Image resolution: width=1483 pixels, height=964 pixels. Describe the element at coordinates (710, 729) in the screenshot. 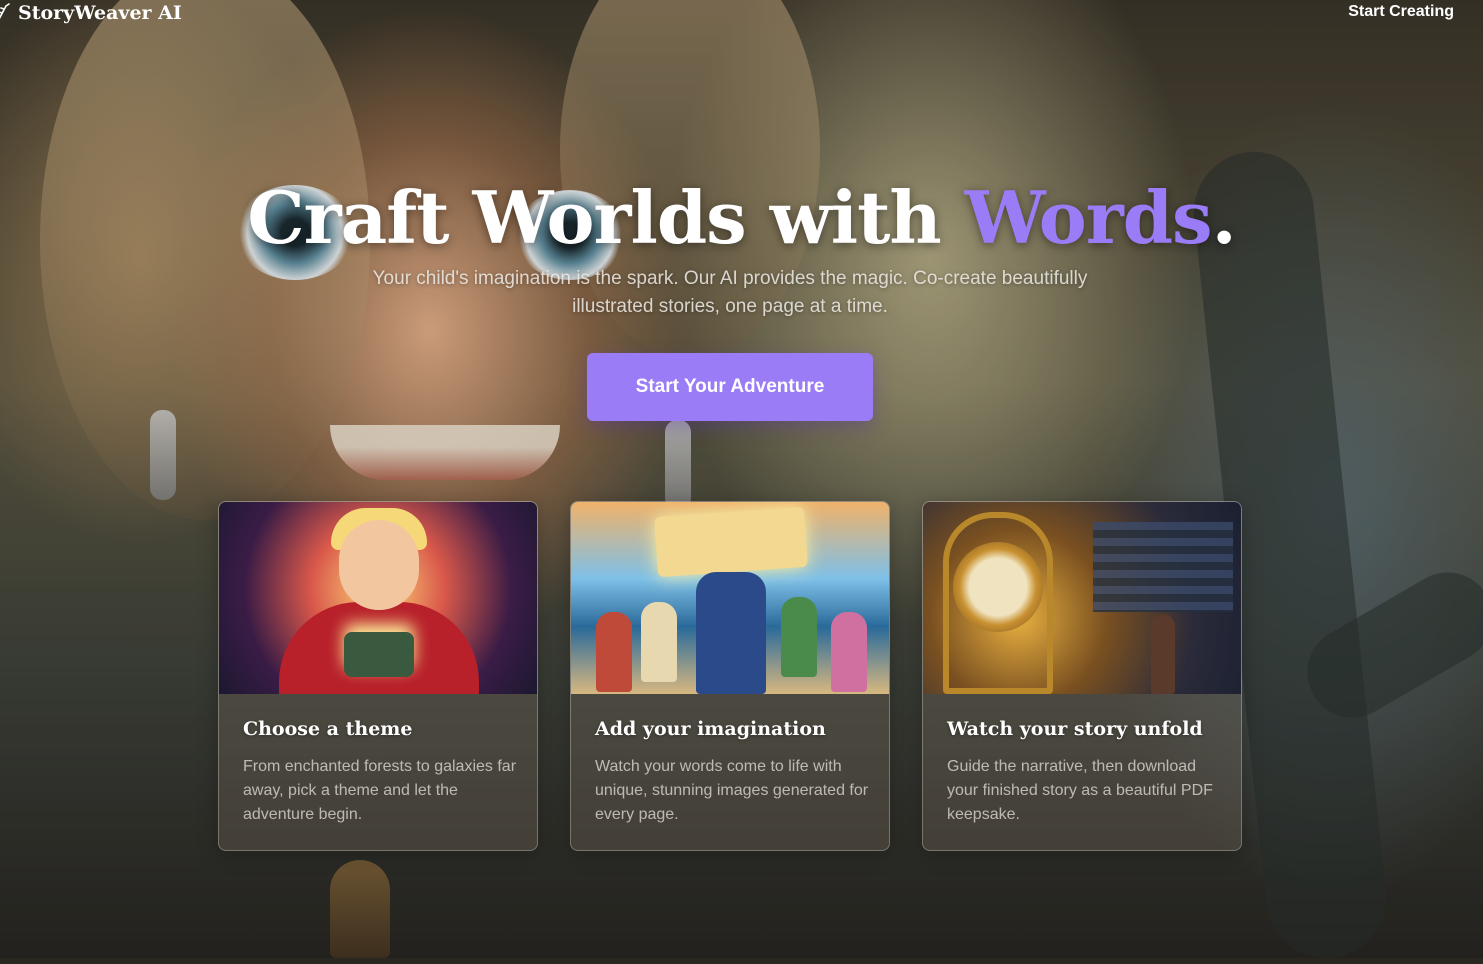

I see `card-title: Add your imagination` at that location.